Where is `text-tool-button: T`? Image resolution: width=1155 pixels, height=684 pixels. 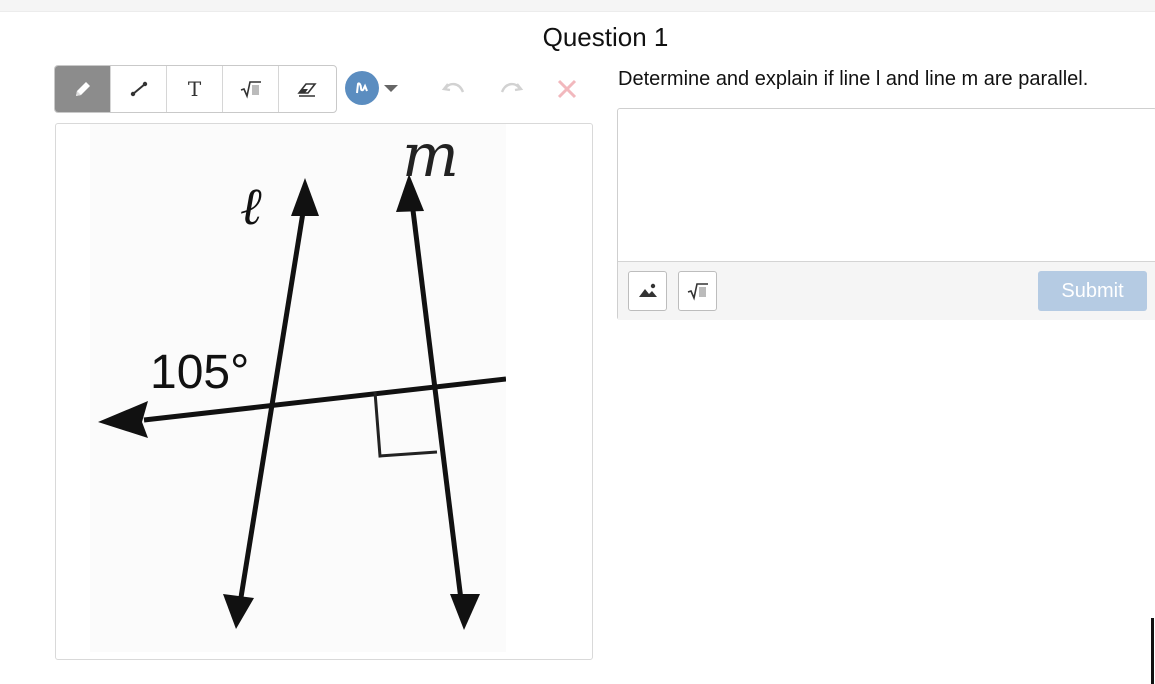 text-tool-button: T is located at coordinates (195, 89).